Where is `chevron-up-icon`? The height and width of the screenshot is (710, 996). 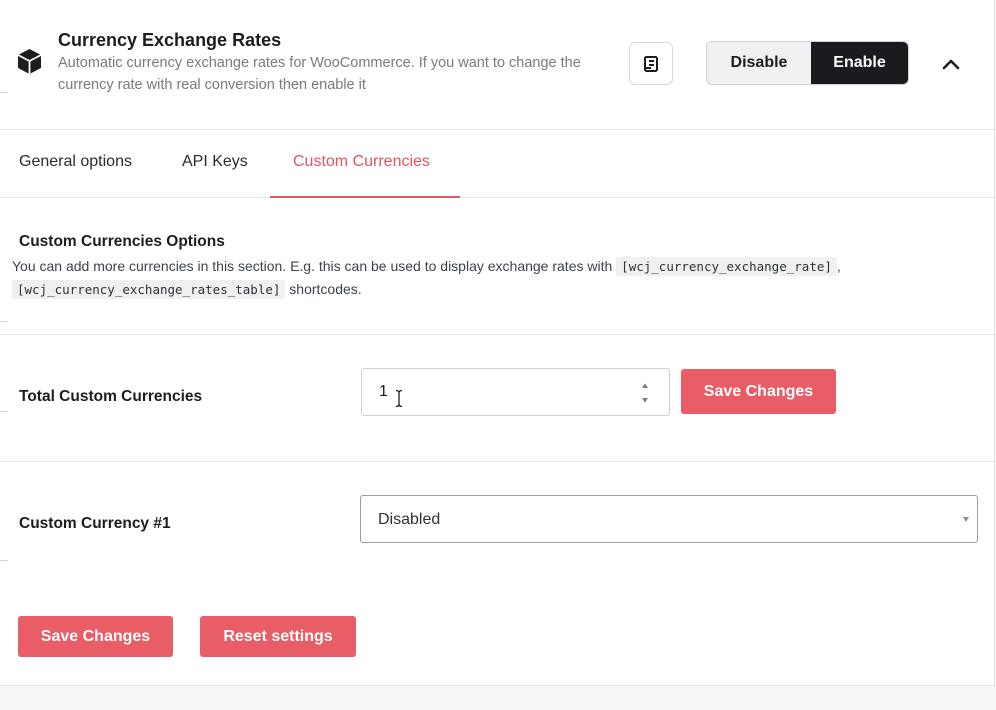 chevron-up-icon is located at coordinates (951, 64).